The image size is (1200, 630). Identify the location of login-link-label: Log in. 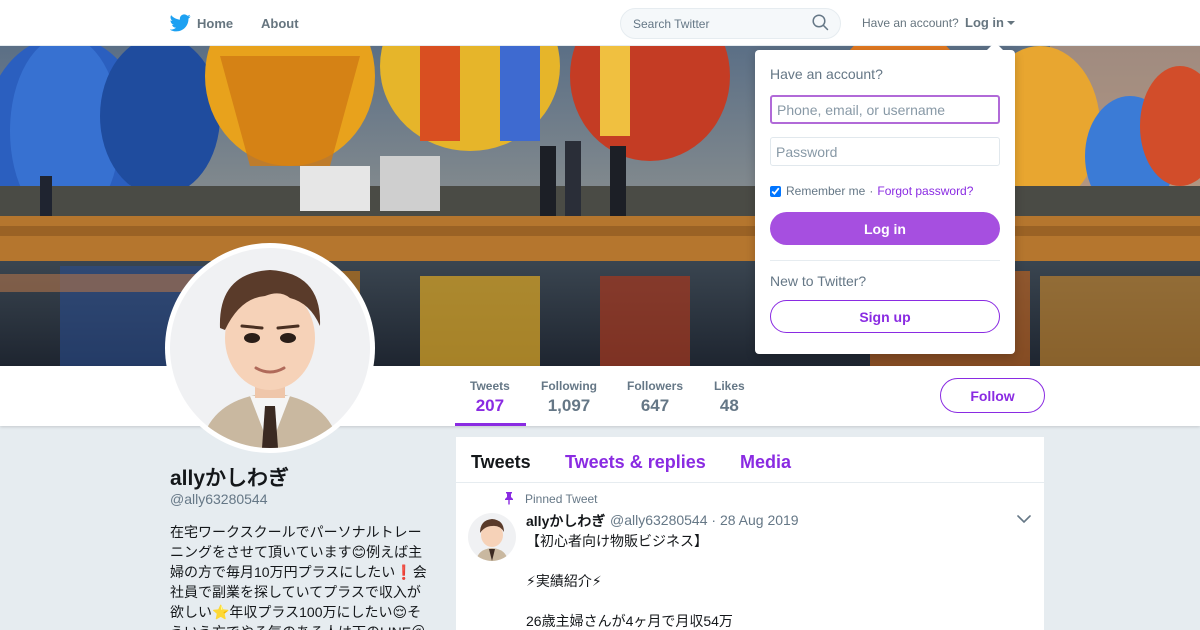
(984, 22).